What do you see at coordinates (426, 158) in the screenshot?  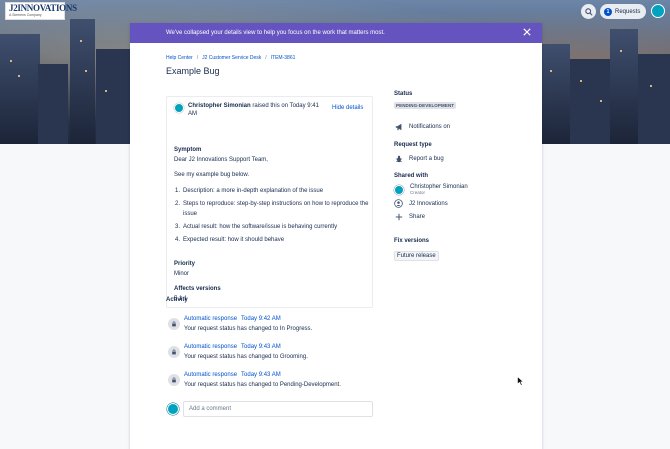 I see `request-type-value: Report a bug` at bounding box center [426, 158].